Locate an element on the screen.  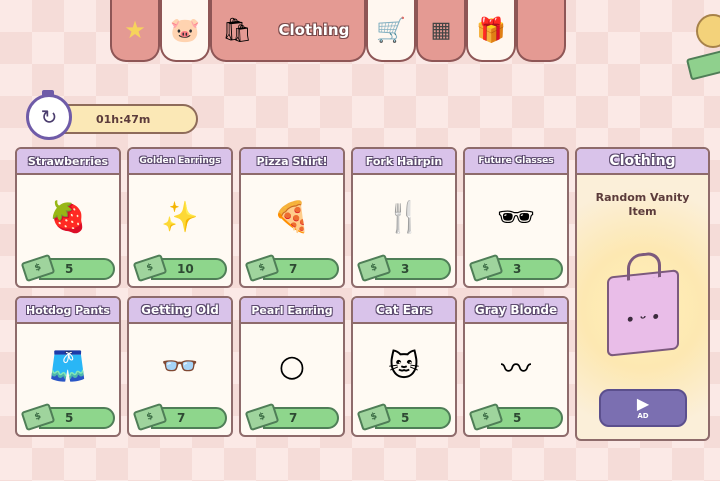
hotdog-pants-icon: 🩳 is located at coordinates (68, 366).